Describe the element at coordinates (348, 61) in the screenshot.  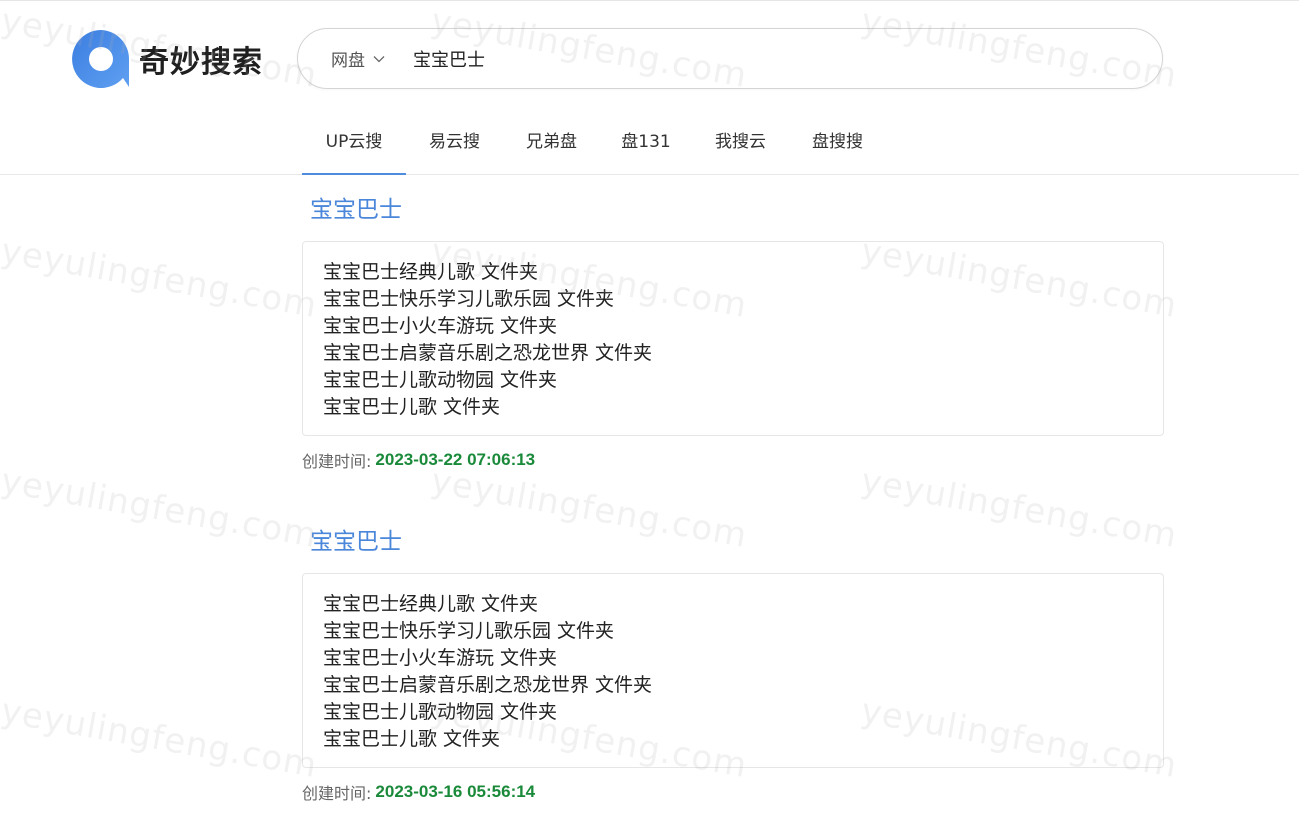
I see `search-scope-label: 网盘` at that location.